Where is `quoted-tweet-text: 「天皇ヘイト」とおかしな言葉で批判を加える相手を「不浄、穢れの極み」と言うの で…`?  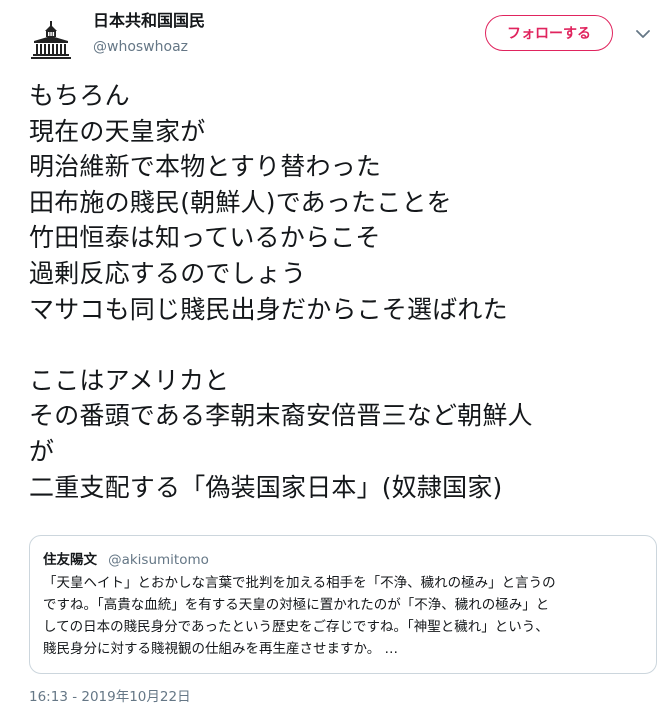 quoted-tweet-text: 「天皇ヘイト」とおかしな言葉で批判を加える相手を「不浄、穢れの極み」と言うの で… is located at coordinates (299, 616).